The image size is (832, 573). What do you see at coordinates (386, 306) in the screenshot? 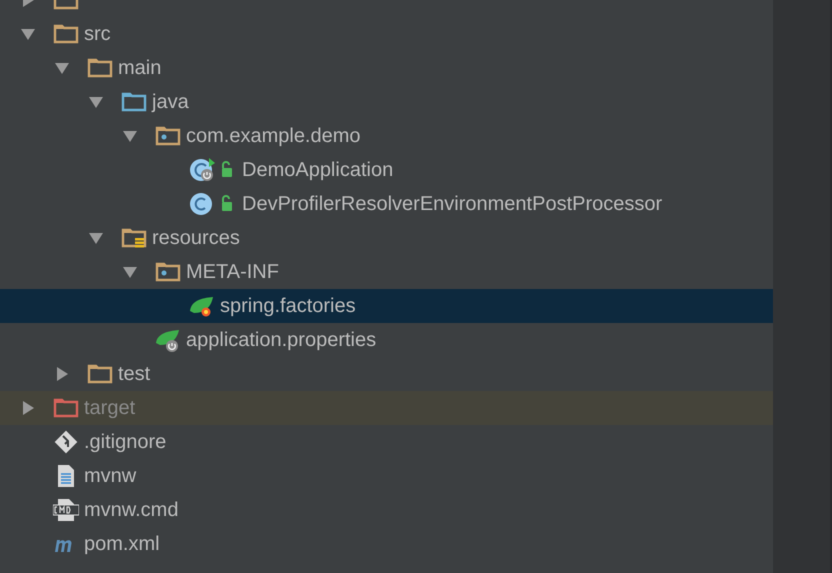
I see `tree-row: spring.factories` at bounding box center [386, 306].